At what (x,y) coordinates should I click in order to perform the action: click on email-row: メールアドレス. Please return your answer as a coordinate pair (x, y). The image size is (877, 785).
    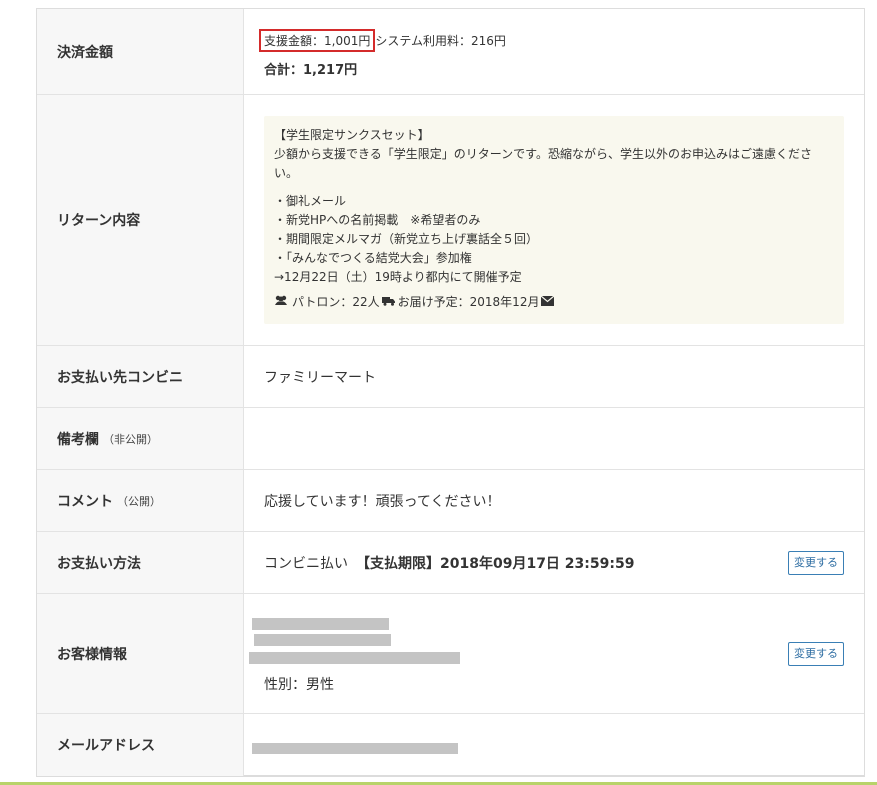
    Looking at the image, I should click on (450, 745).